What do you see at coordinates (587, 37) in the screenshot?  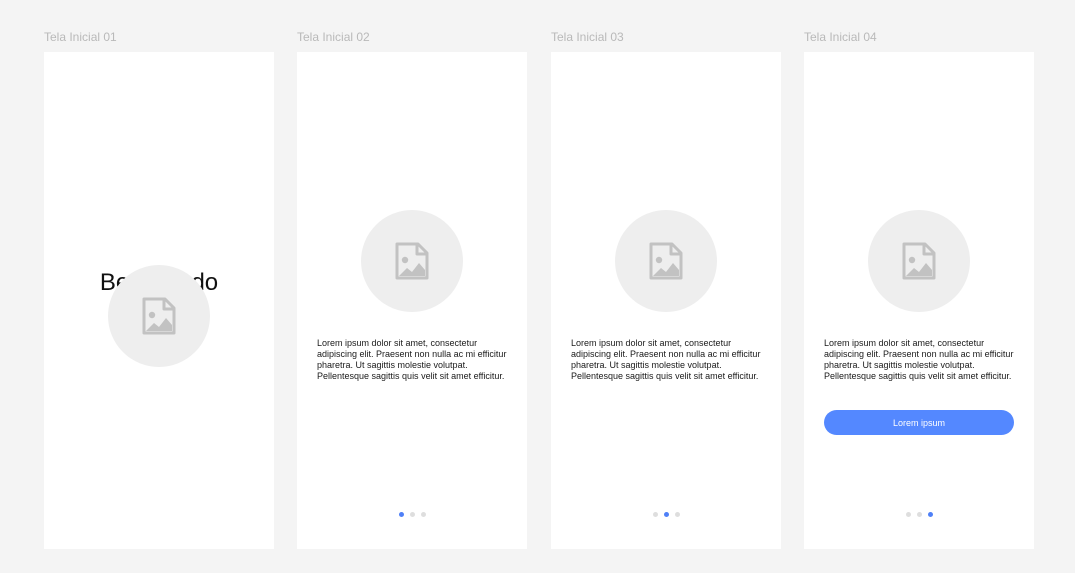 I see `frame-label-tela-inicial-03: Tela Inicial 03` at bounding box center [587, 37].